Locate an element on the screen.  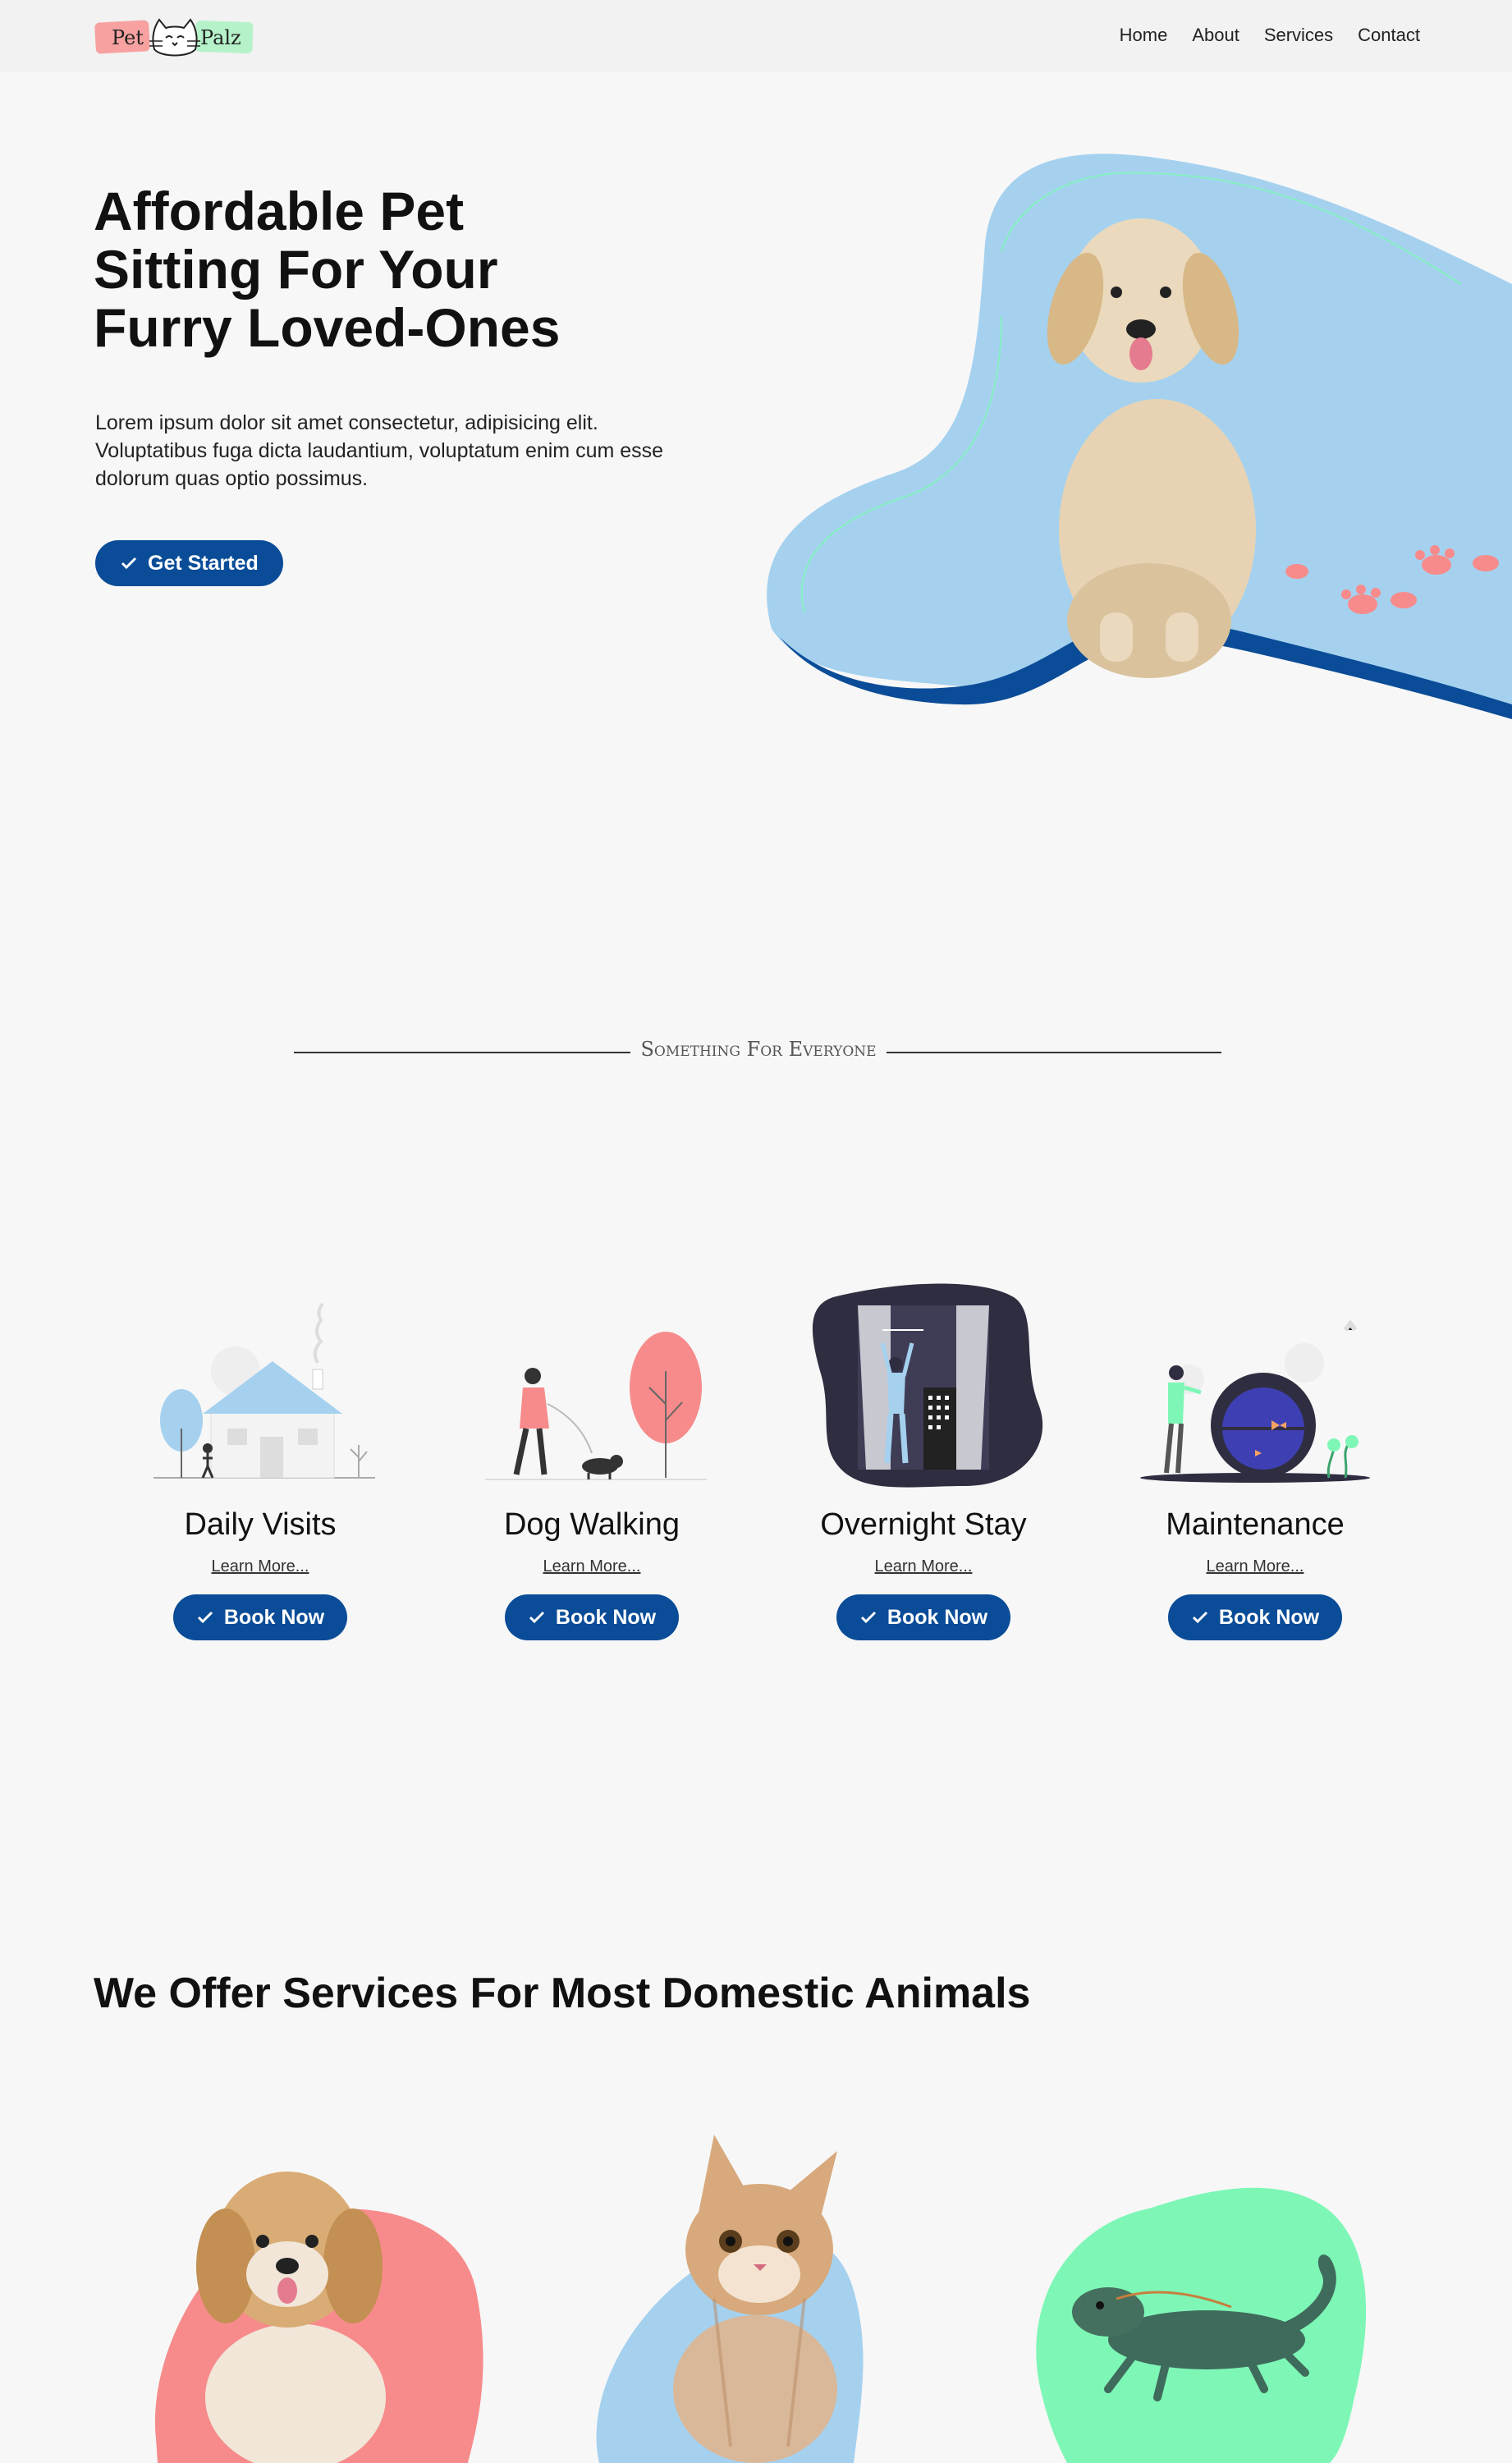
hero-title-line-1: Affordable Pet is located at coordinates (279, 211).